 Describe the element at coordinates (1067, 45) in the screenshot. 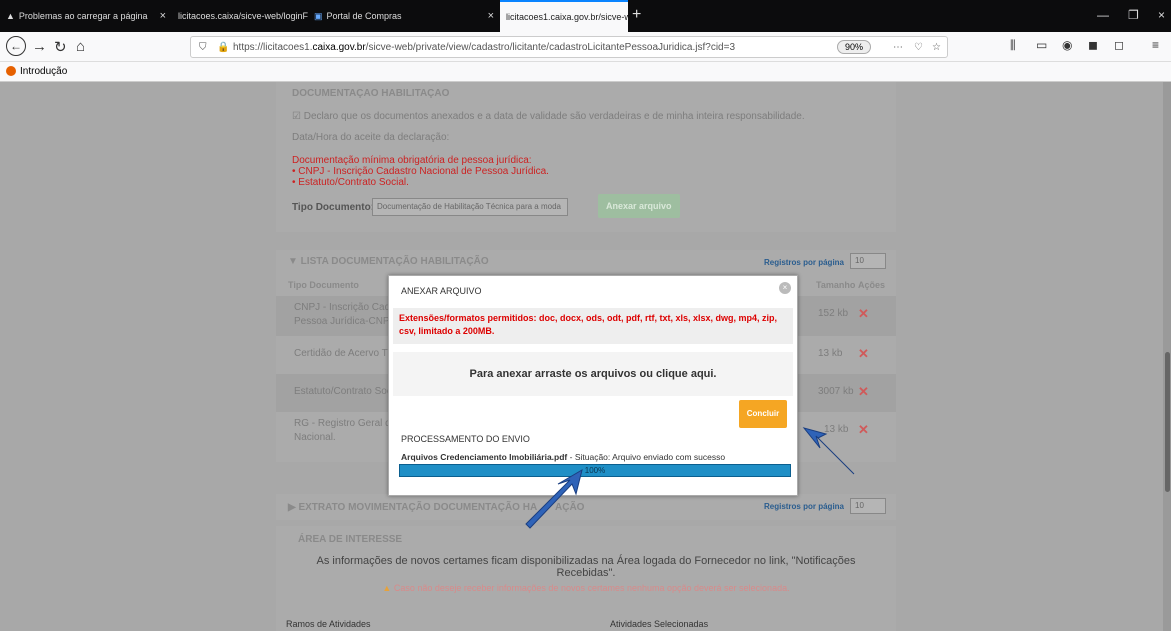

I see `account-icon: ◉` at that location.